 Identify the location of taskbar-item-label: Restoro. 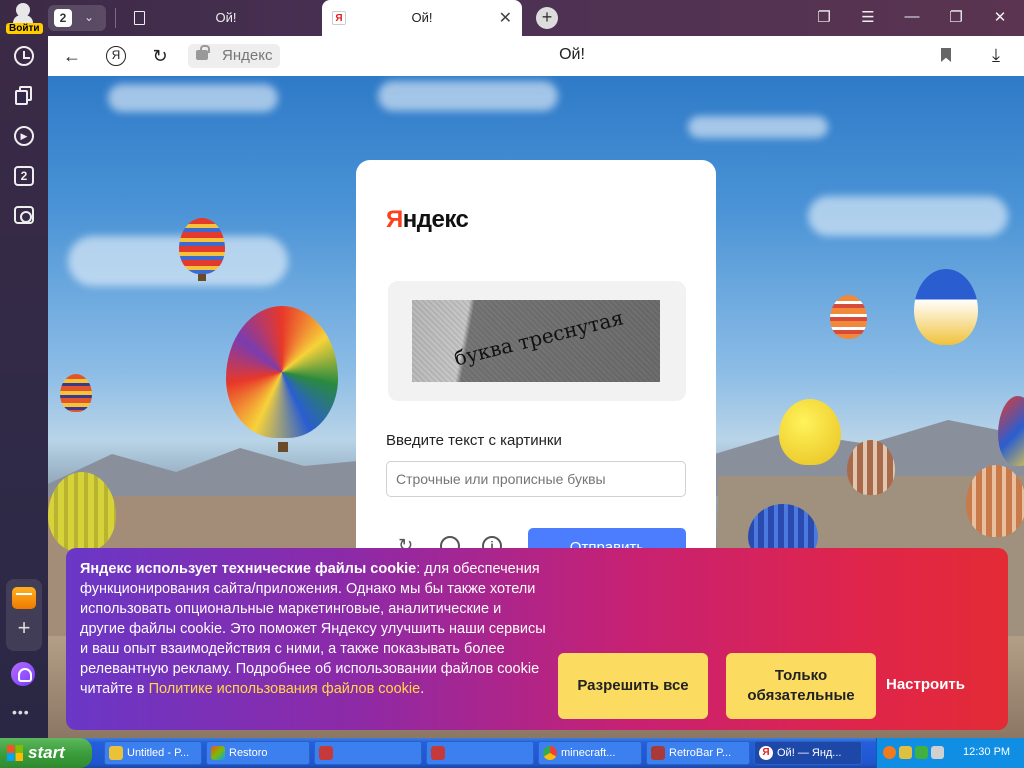
(248, 753).